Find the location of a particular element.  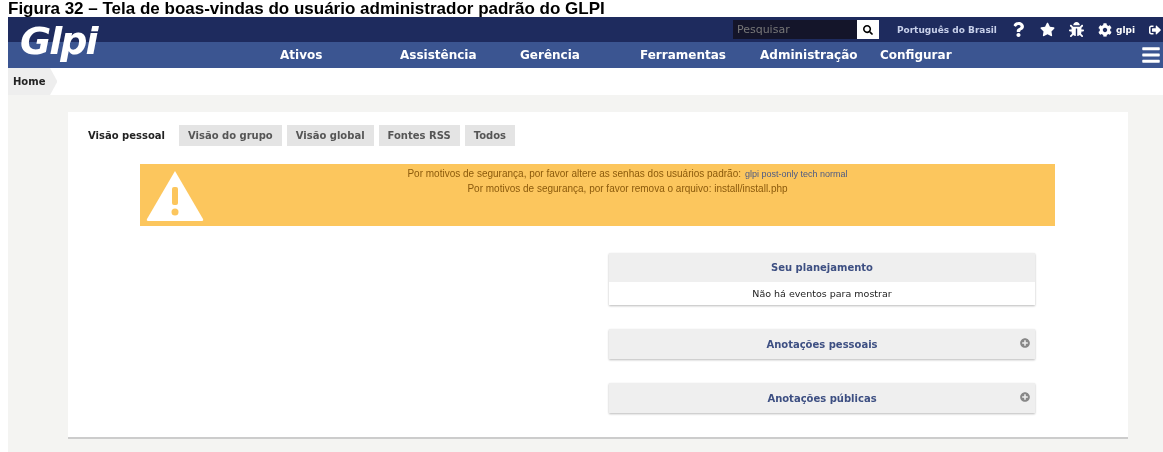

menu-item: Ativos is located at coordinates (340, 55).